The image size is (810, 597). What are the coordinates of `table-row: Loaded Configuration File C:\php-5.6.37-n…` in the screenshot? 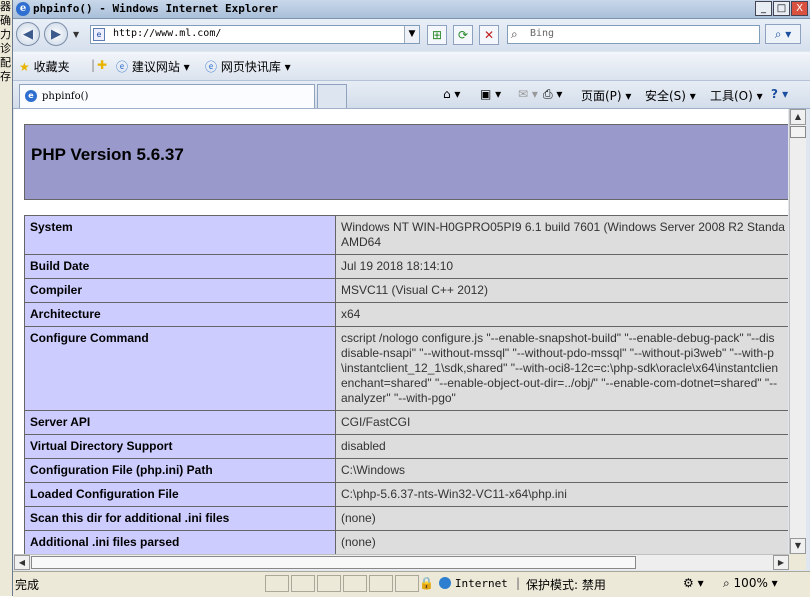 It's located at (406, 494).